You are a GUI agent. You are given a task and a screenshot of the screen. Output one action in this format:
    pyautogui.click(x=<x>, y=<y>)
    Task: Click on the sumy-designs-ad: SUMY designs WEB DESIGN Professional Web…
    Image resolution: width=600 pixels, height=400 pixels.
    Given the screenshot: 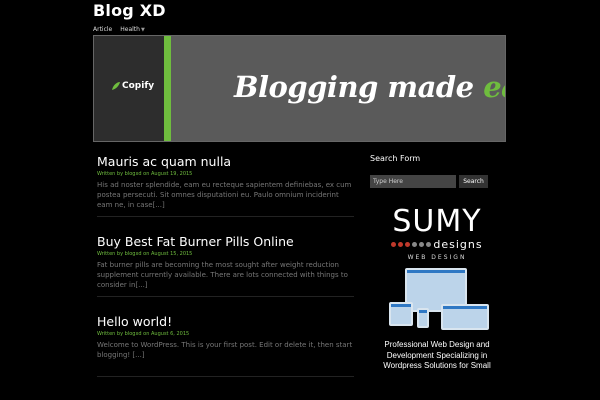 What is the action you would take?
    pyautogui.click(x=437, y=289)
    